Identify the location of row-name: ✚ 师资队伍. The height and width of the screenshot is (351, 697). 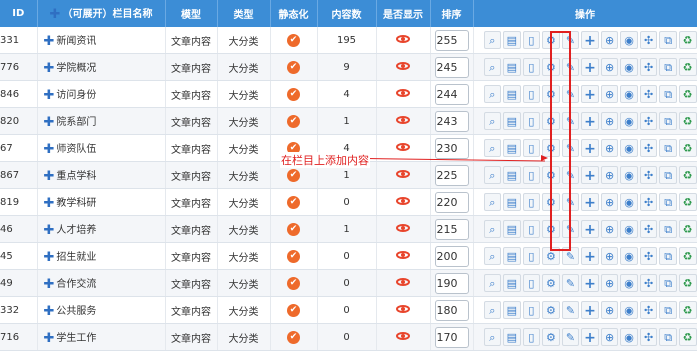
(101, 148).